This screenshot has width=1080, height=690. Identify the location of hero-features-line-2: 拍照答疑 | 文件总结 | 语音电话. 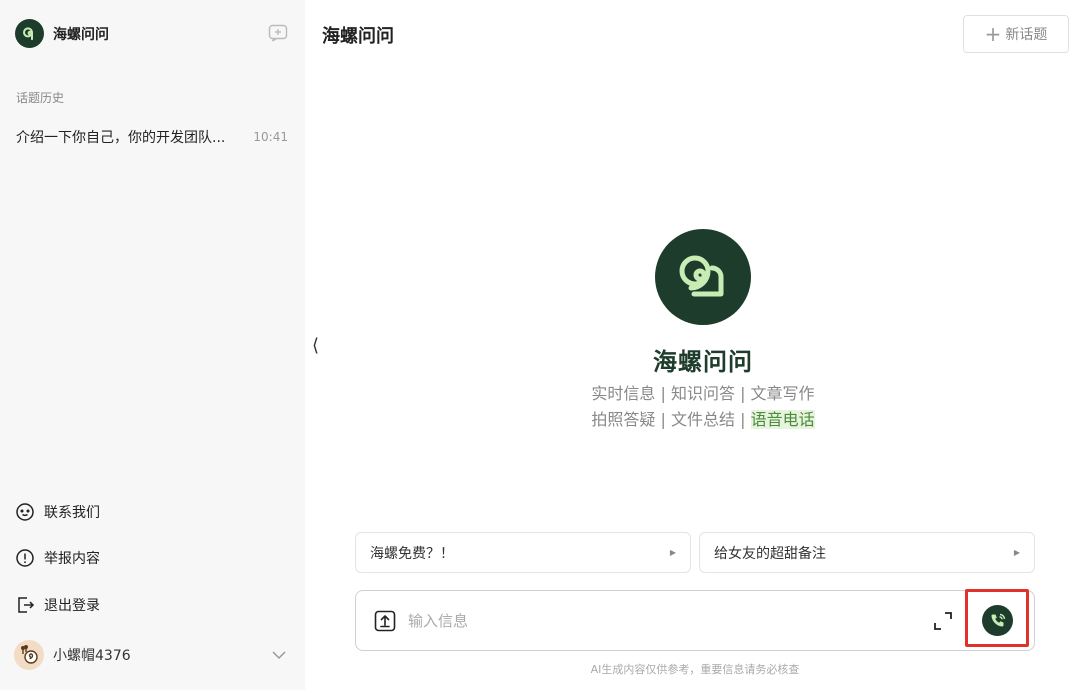
(703, 418).